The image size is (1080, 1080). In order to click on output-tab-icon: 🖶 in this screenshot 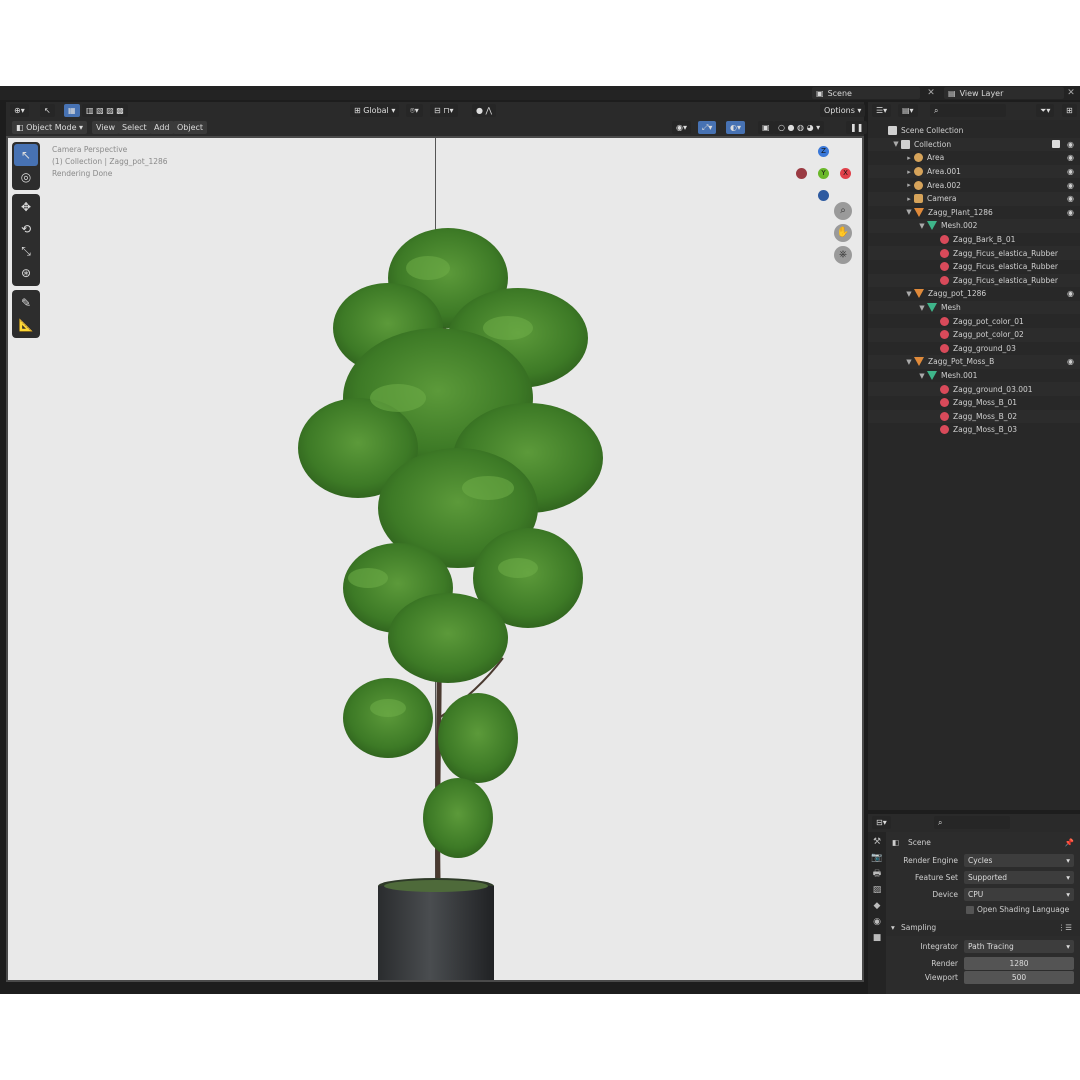, I will do `click(877, 874)`.